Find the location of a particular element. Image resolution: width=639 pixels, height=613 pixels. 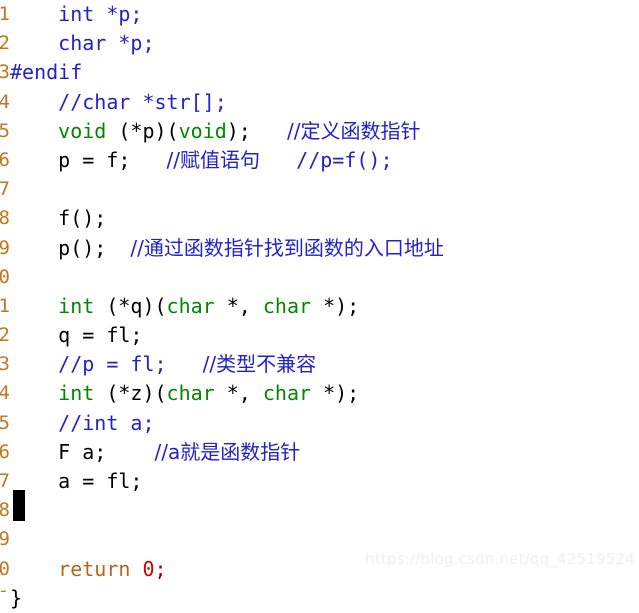

line-void-p-decl: void (*p)(void); //定义函数指针 is located at coordinates (319, 131).